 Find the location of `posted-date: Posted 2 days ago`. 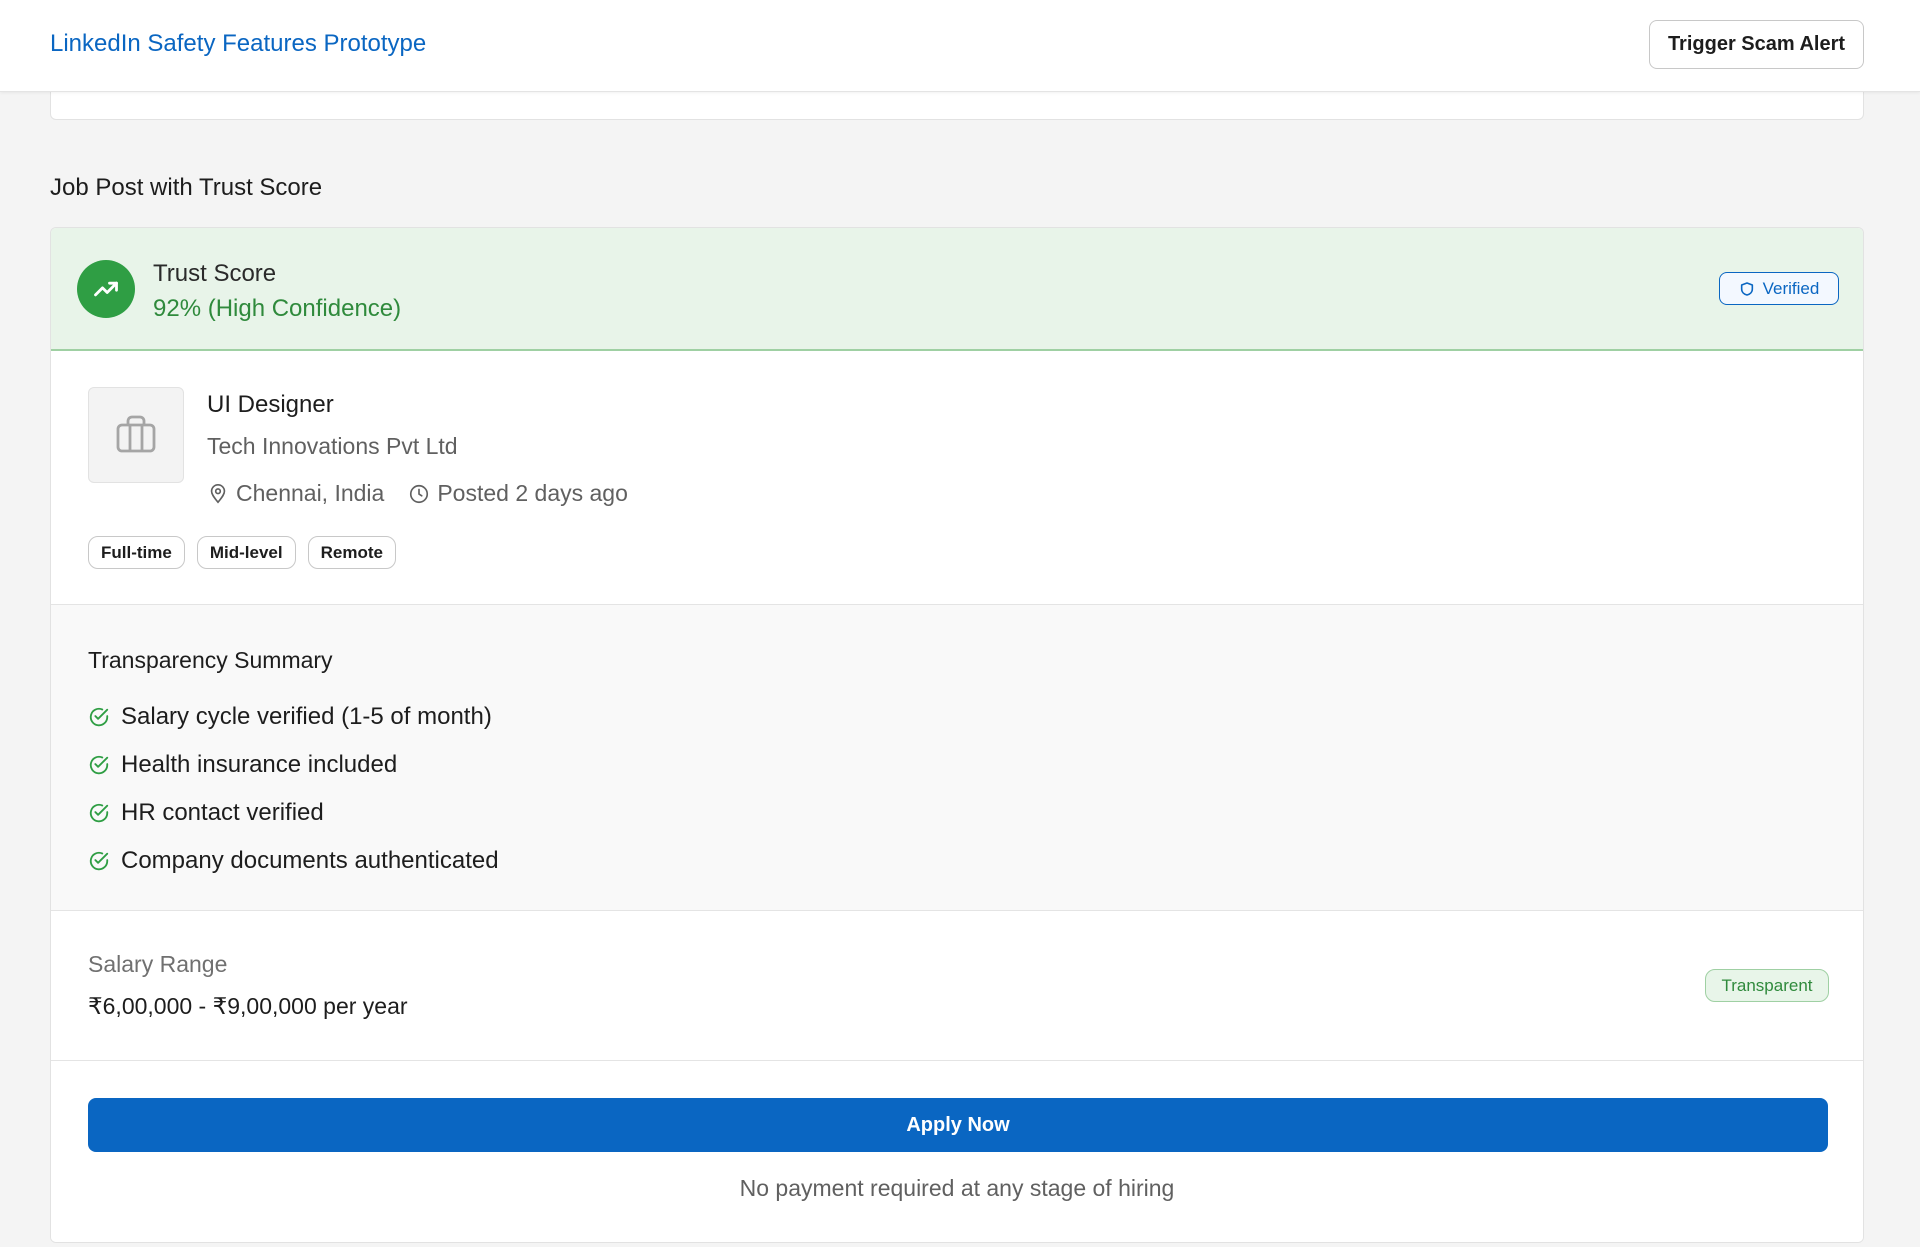

posted-date: Posted 2 days ago is located at coordinates (518, 493).